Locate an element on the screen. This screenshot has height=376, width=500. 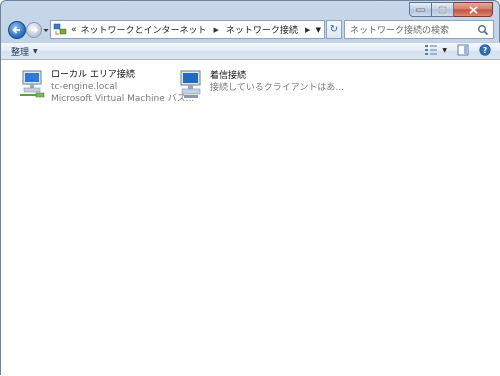
help-button: ? is located at coordinates (485, 50).